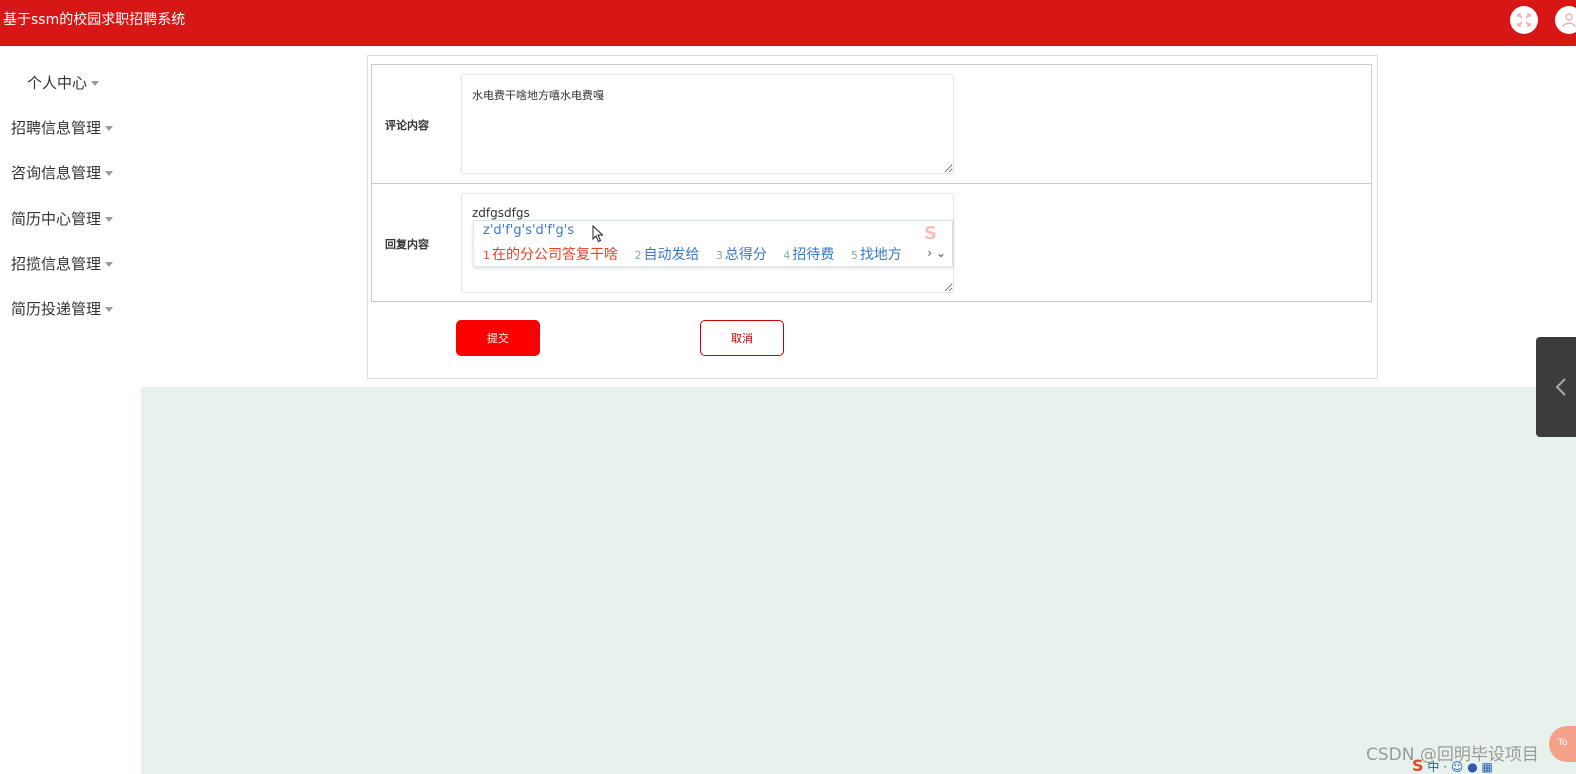  What do you see at coordinates (529, 230) in the screenshot?
I see `ime-composition: z'd'f'g's'd'f'g's` at bounding box center [529, 230].